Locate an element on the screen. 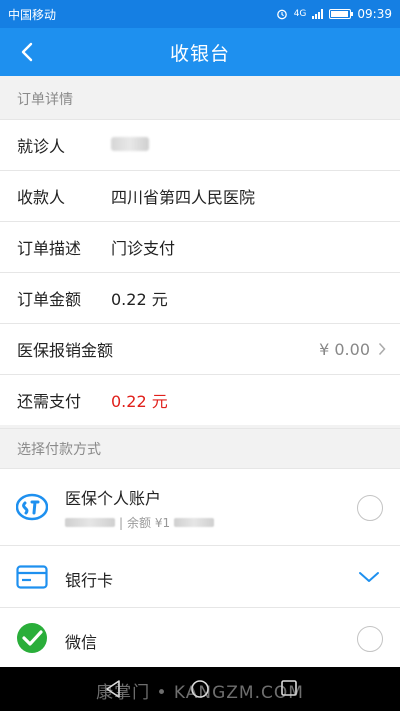 The height and width of the screenshot is (711, 400). account-number-redacted is located at coordinates (90, 522).